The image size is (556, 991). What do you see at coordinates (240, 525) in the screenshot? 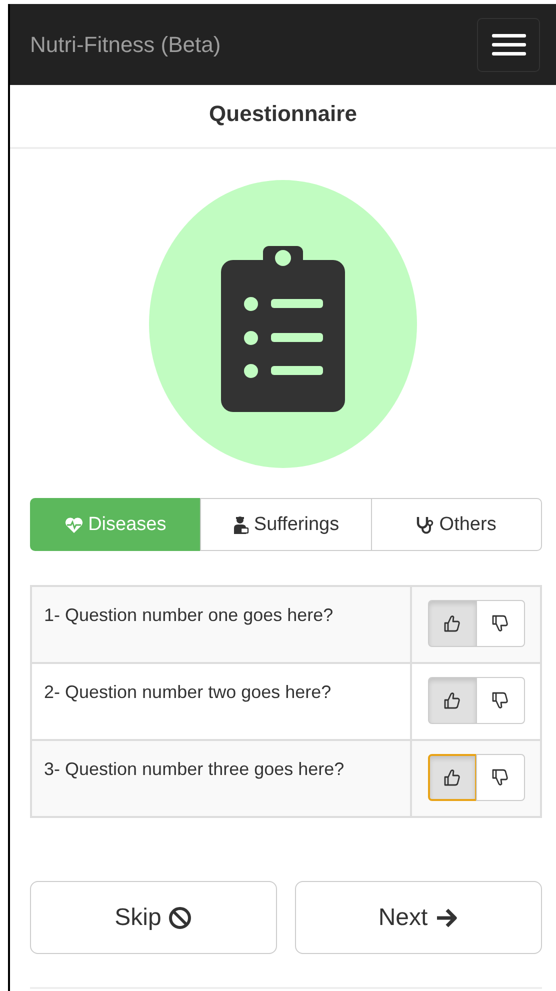
I see `person-icon` at bounding box center [240, 525].